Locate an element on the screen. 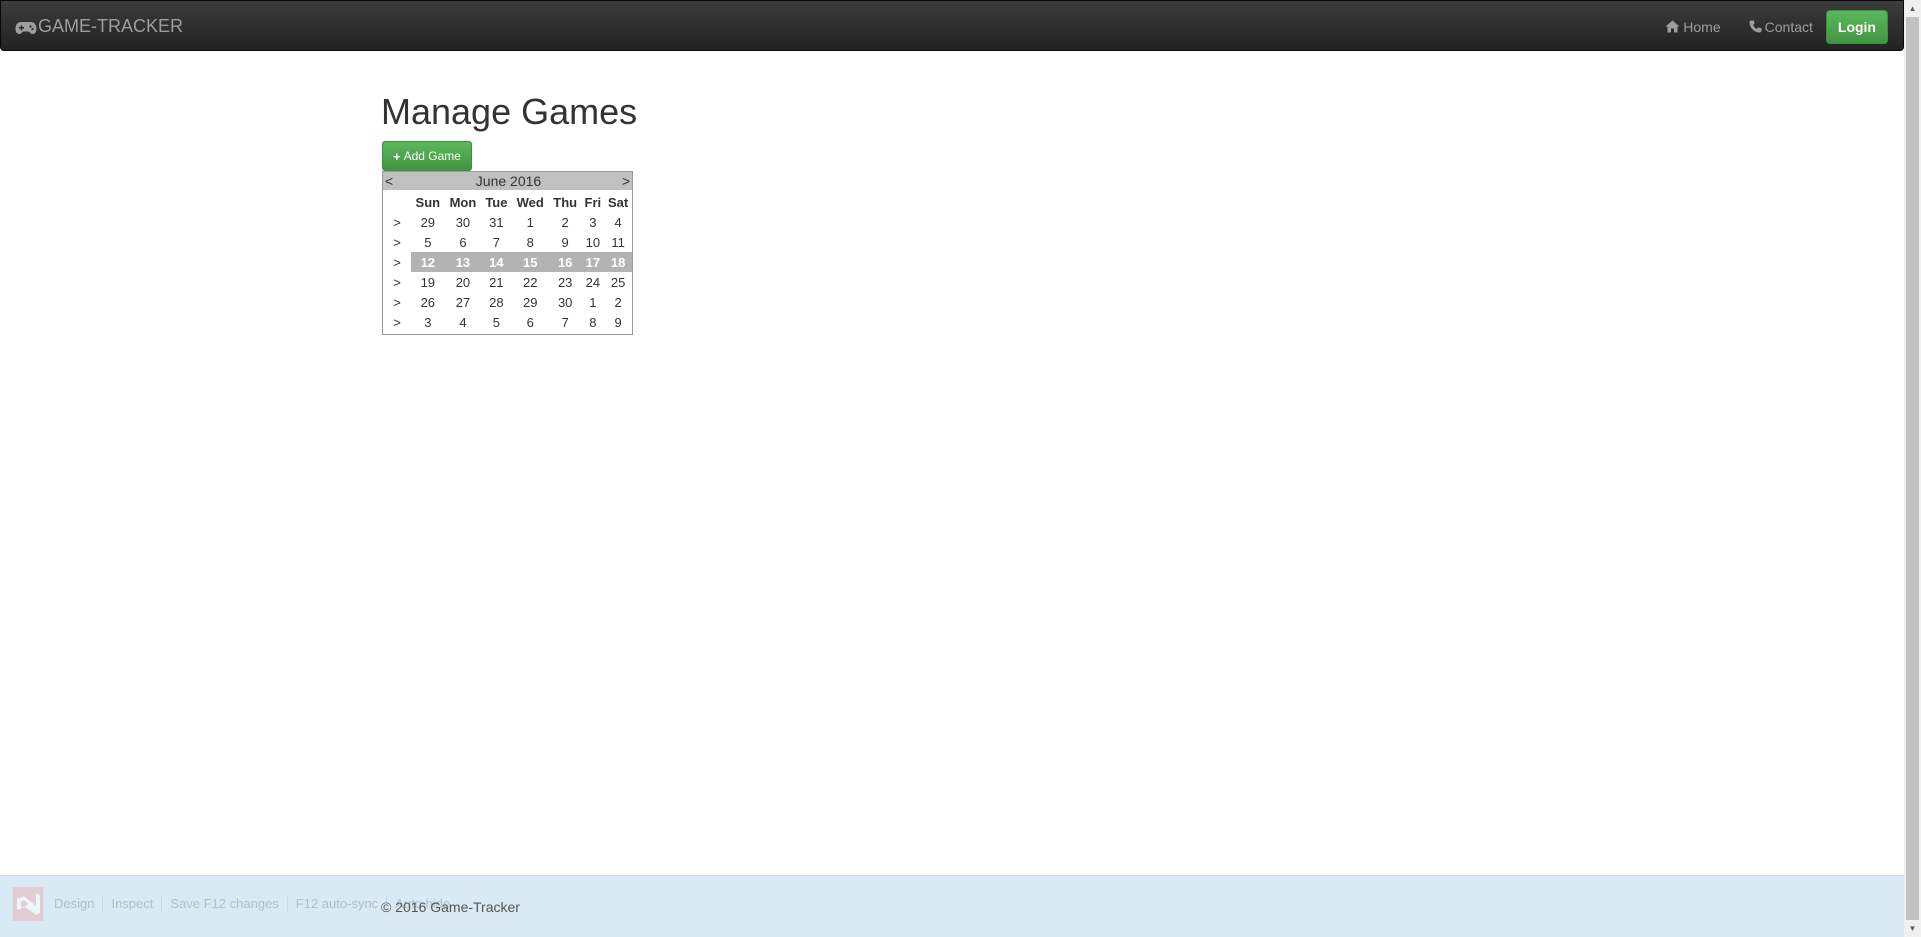 The height and width of the screenshot is (937, 1921). calendar-week-row: > 5 6 7 8 9 10 11 is located at coordinates (507, 242).